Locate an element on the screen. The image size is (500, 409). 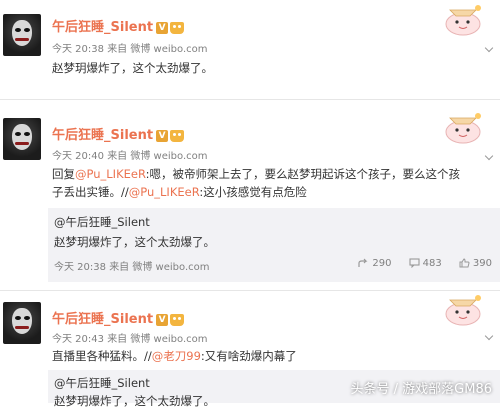
post-text: 直播里各种猛料。//@老刀99:又有啥劲爆内幕了 is located at coordinates (174, 356).